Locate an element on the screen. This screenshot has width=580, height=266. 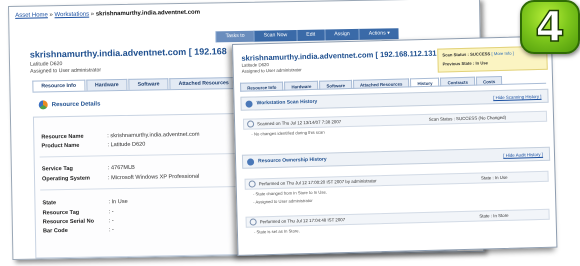
detail-row: Resource Tag : - is located at coordinates (78, 212).